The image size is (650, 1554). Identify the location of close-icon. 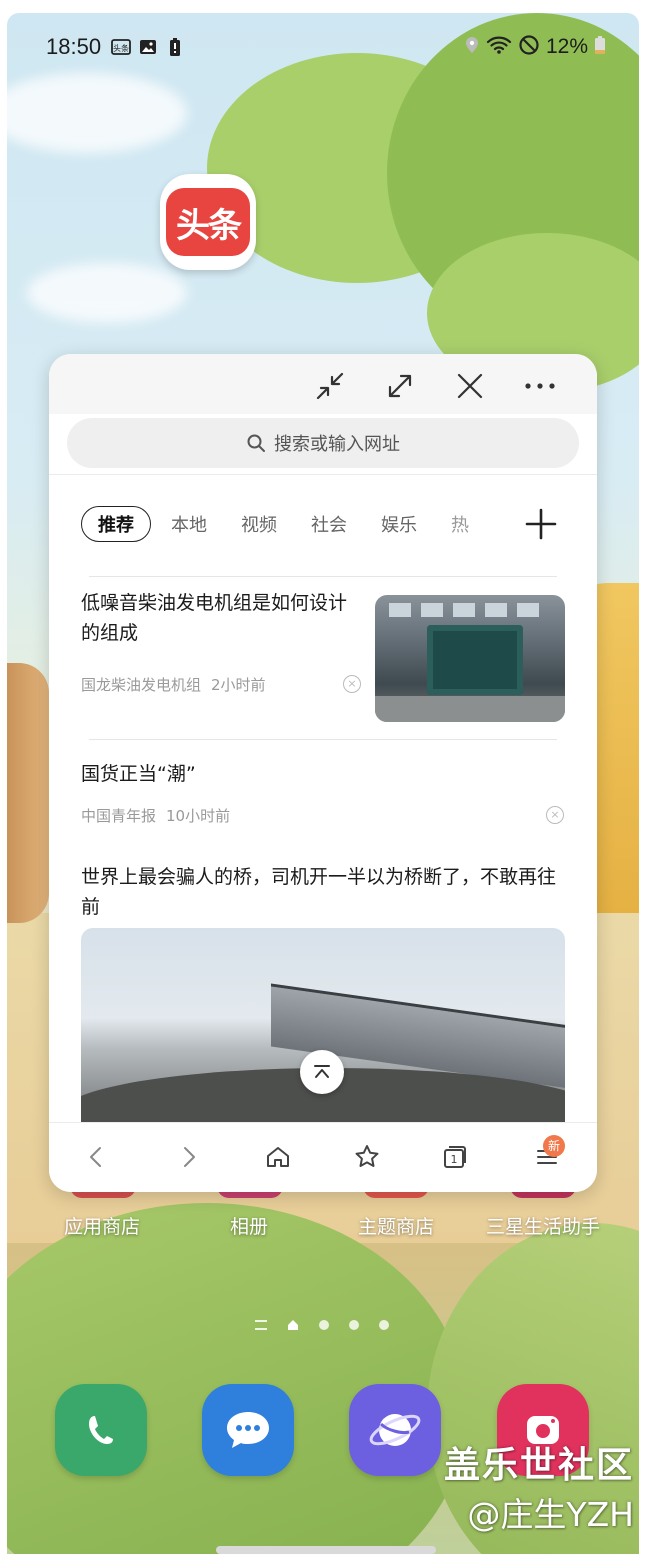
(470, 386).